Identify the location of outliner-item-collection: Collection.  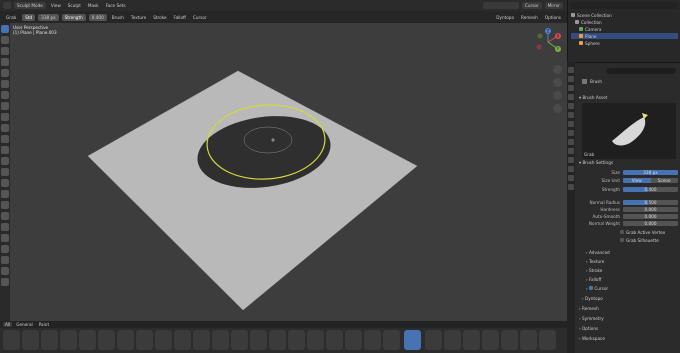
(624, 22).